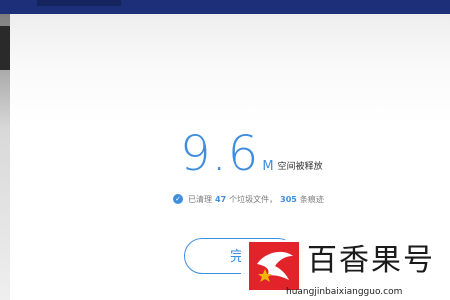 The width and height of the screenshot is (450, 300). I want to click on watermark-overlay: 百香果号 huangjinbaixiangguo.com, so click(345, 270).